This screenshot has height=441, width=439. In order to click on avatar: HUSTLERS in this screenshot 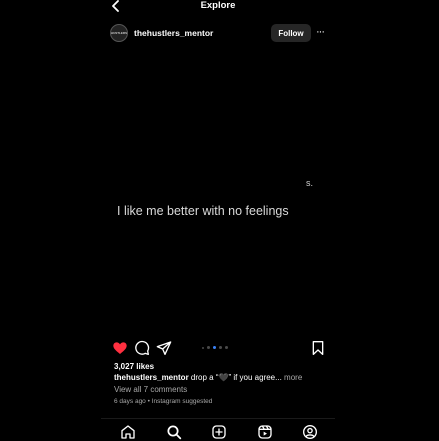, I will do `click(119, 33)`.